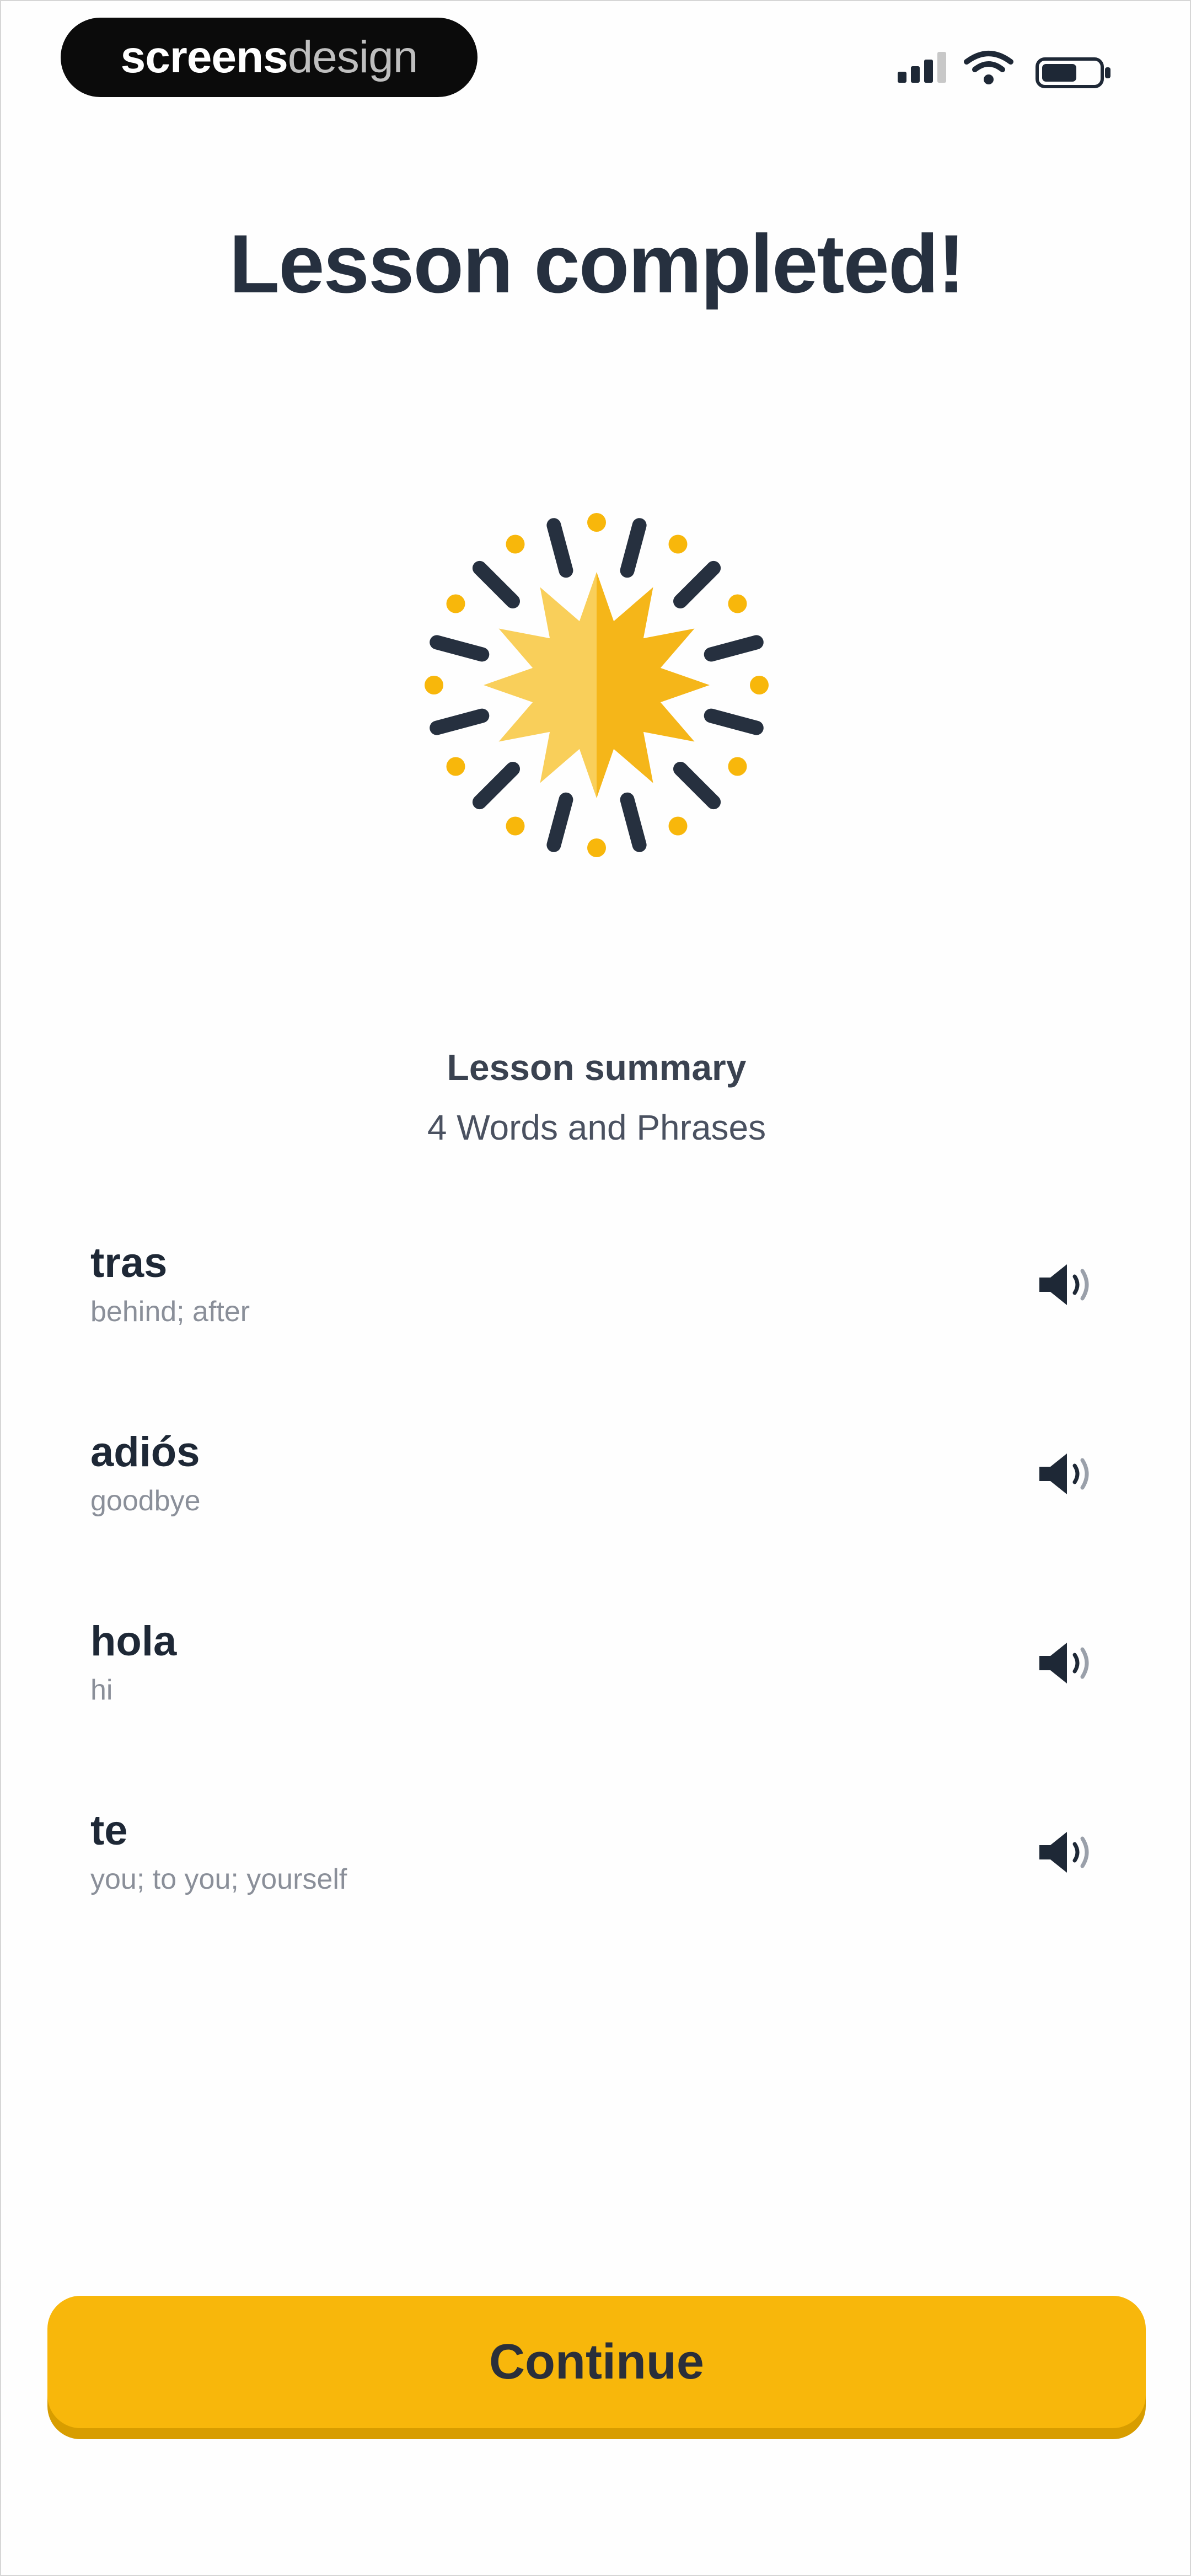  Describe the element at coordinates (596, 1709) in the screenshot. I see `word-row-hola: hola hi` at that location.